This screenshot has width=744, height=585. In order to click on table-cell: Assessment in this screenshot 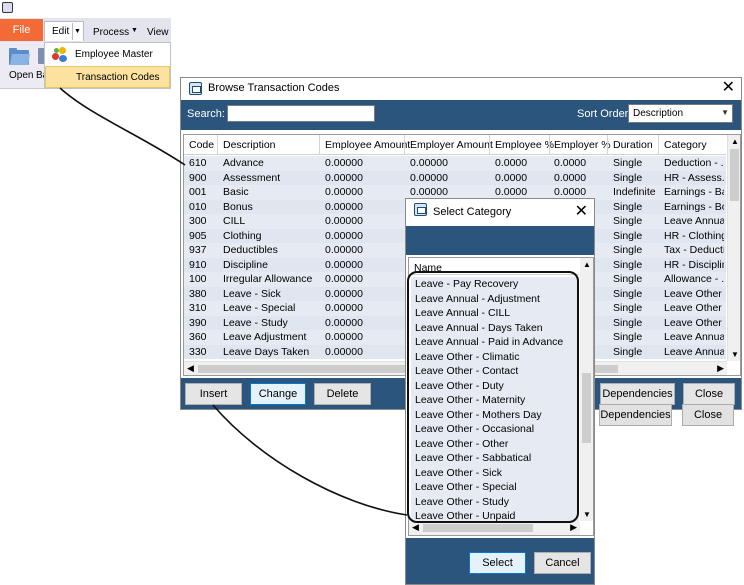, I will do `click(252, 177)`.